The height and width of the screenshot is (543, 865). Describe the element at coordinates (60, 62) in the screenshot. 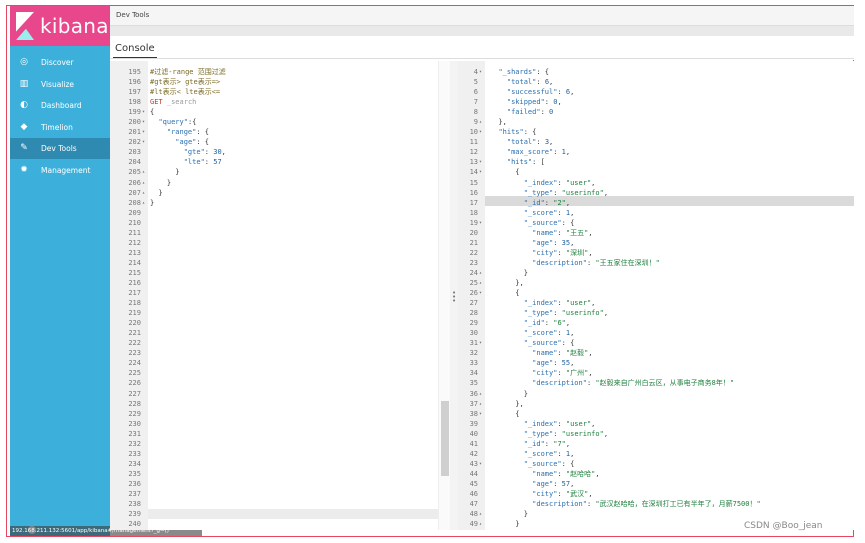

I see `sidebar-item-discover: ◎ Discover` at that location.